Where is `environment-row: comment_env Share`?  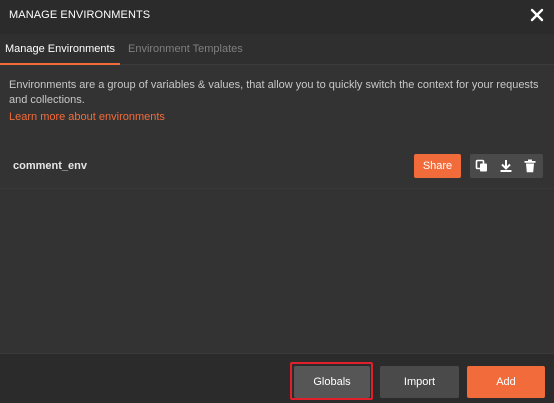
environment-row: comment_env Share is located at coordinates (277, 169).